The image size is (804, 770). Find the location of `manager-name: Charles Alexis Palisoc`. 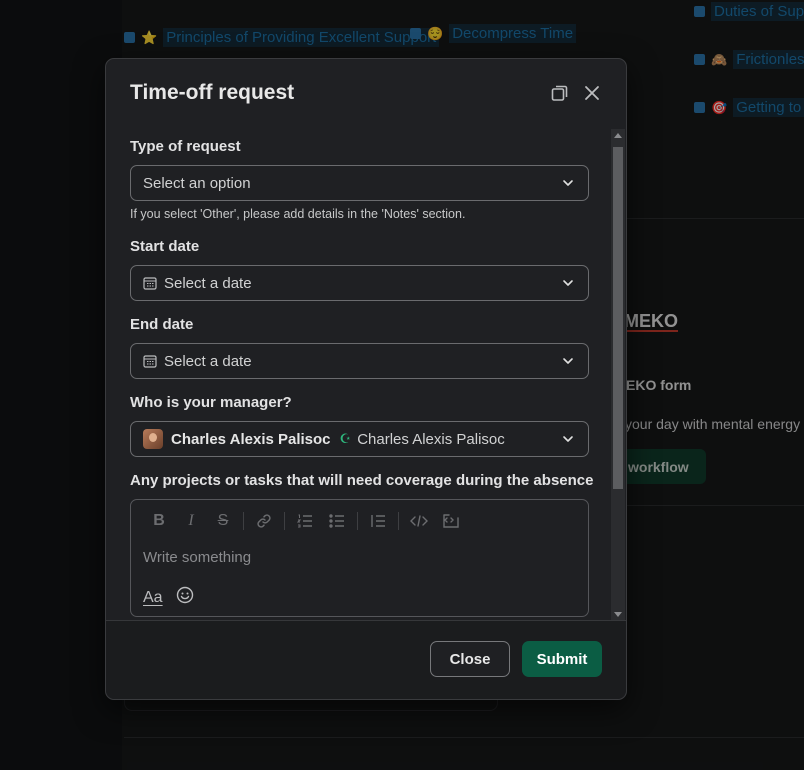

manager-name: Charles Alexis Palisoc is located at coordinates (431, 439).